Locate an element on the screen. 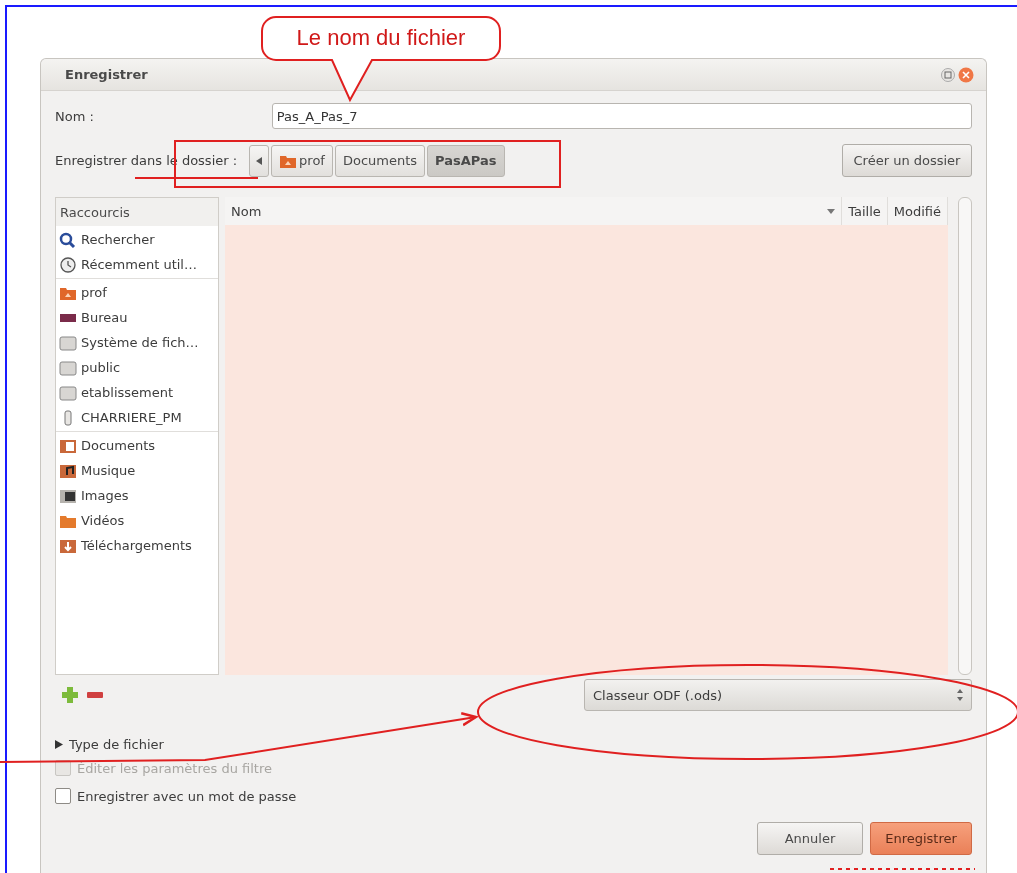  search-icon is located at coordinates (68, 239).